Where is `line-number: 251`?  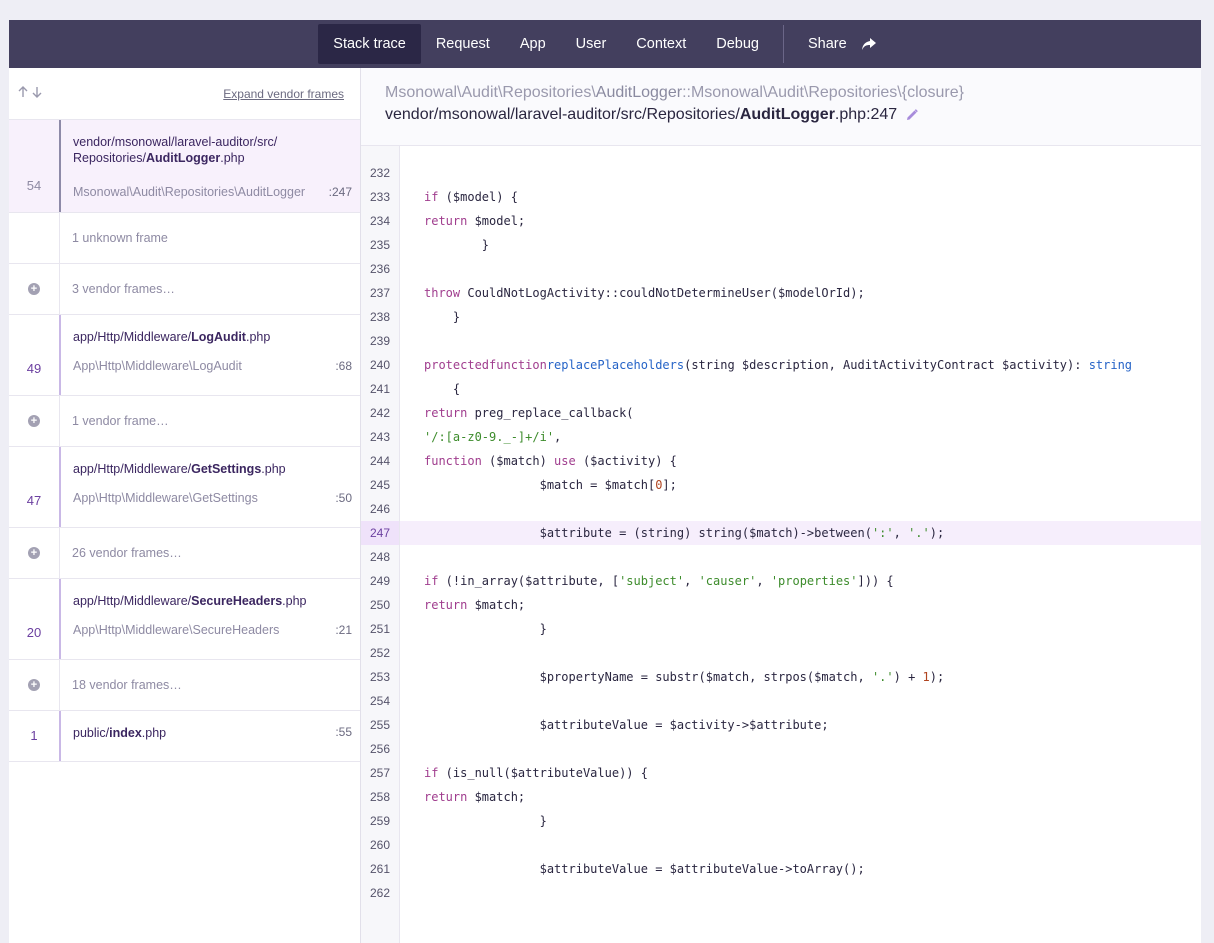 line-number: 251 is located at coordinates (380, 629).